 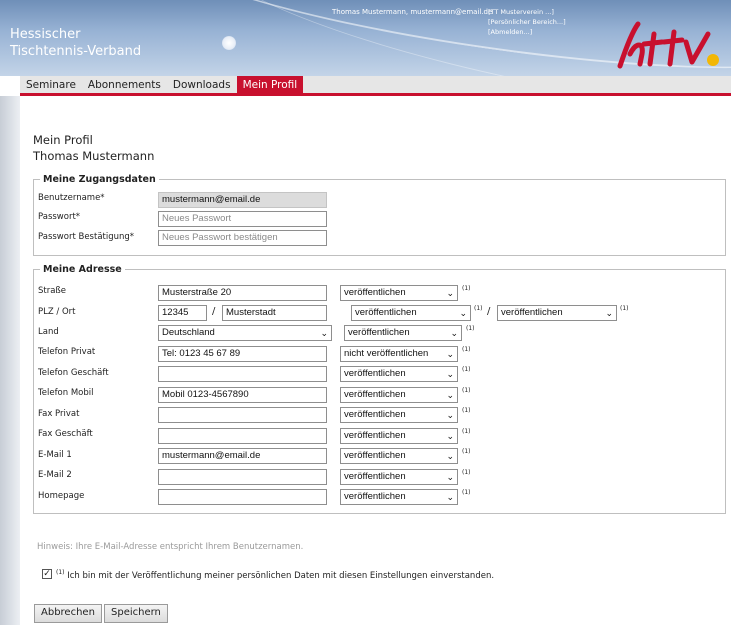 What do you see at coordinates (63, 140) in the screenshot?
I see `page-title: Mein Profil` at bounding box center [63, 140].